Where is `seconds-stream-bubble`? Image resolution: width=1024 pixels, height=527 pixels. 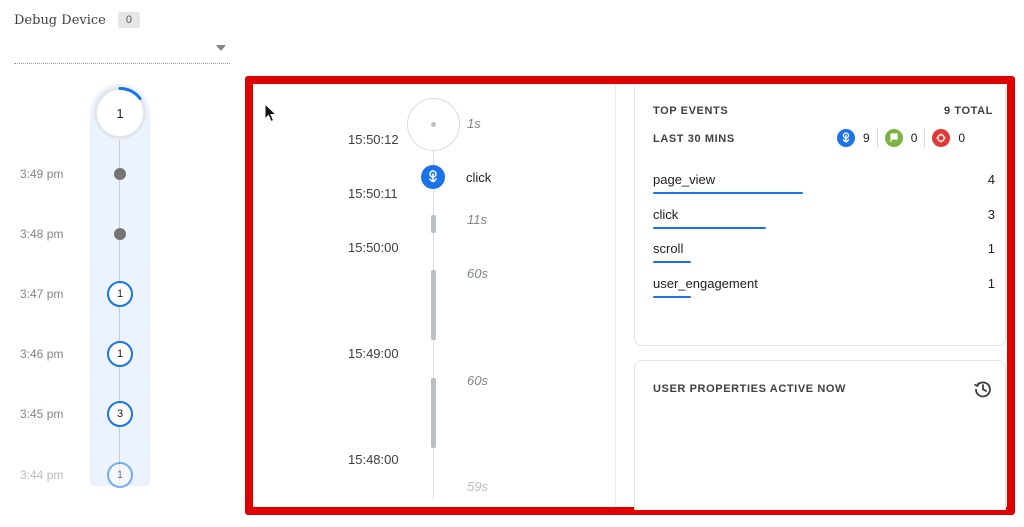
seconds-stream-bubble is located at coordinates (433, 124).